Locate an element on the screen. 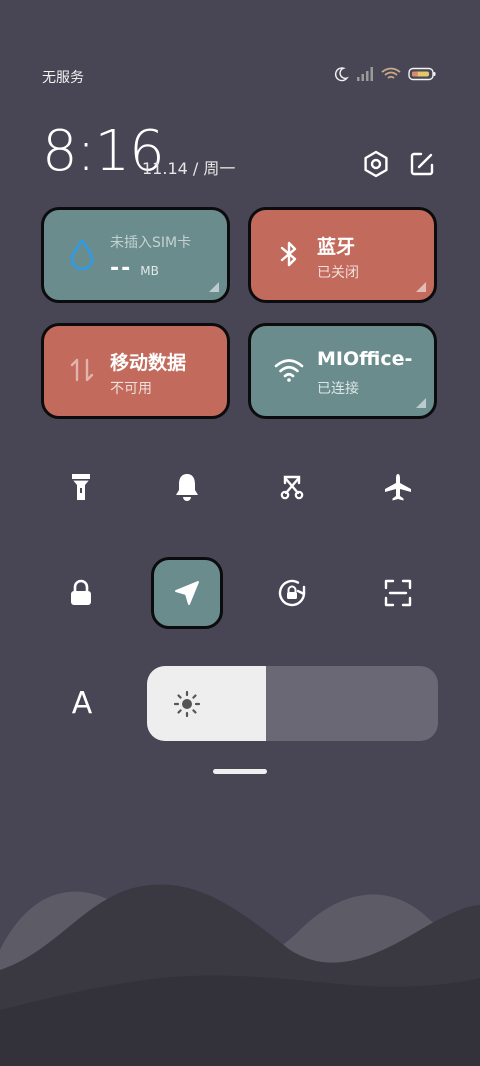 This screenshot has height=1066, width=480. edit-icon is located at coordinates (422, 164).